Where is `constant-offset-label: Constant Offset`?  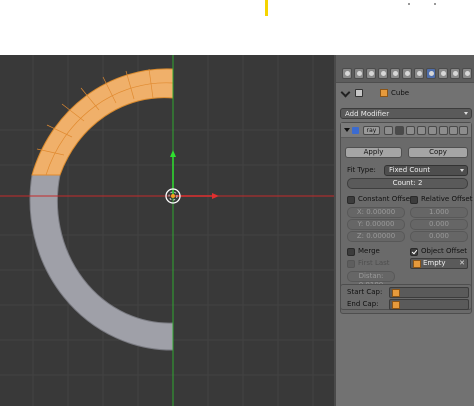 constant-offset-label: Constant Offset is located at coordinates (385, 199).